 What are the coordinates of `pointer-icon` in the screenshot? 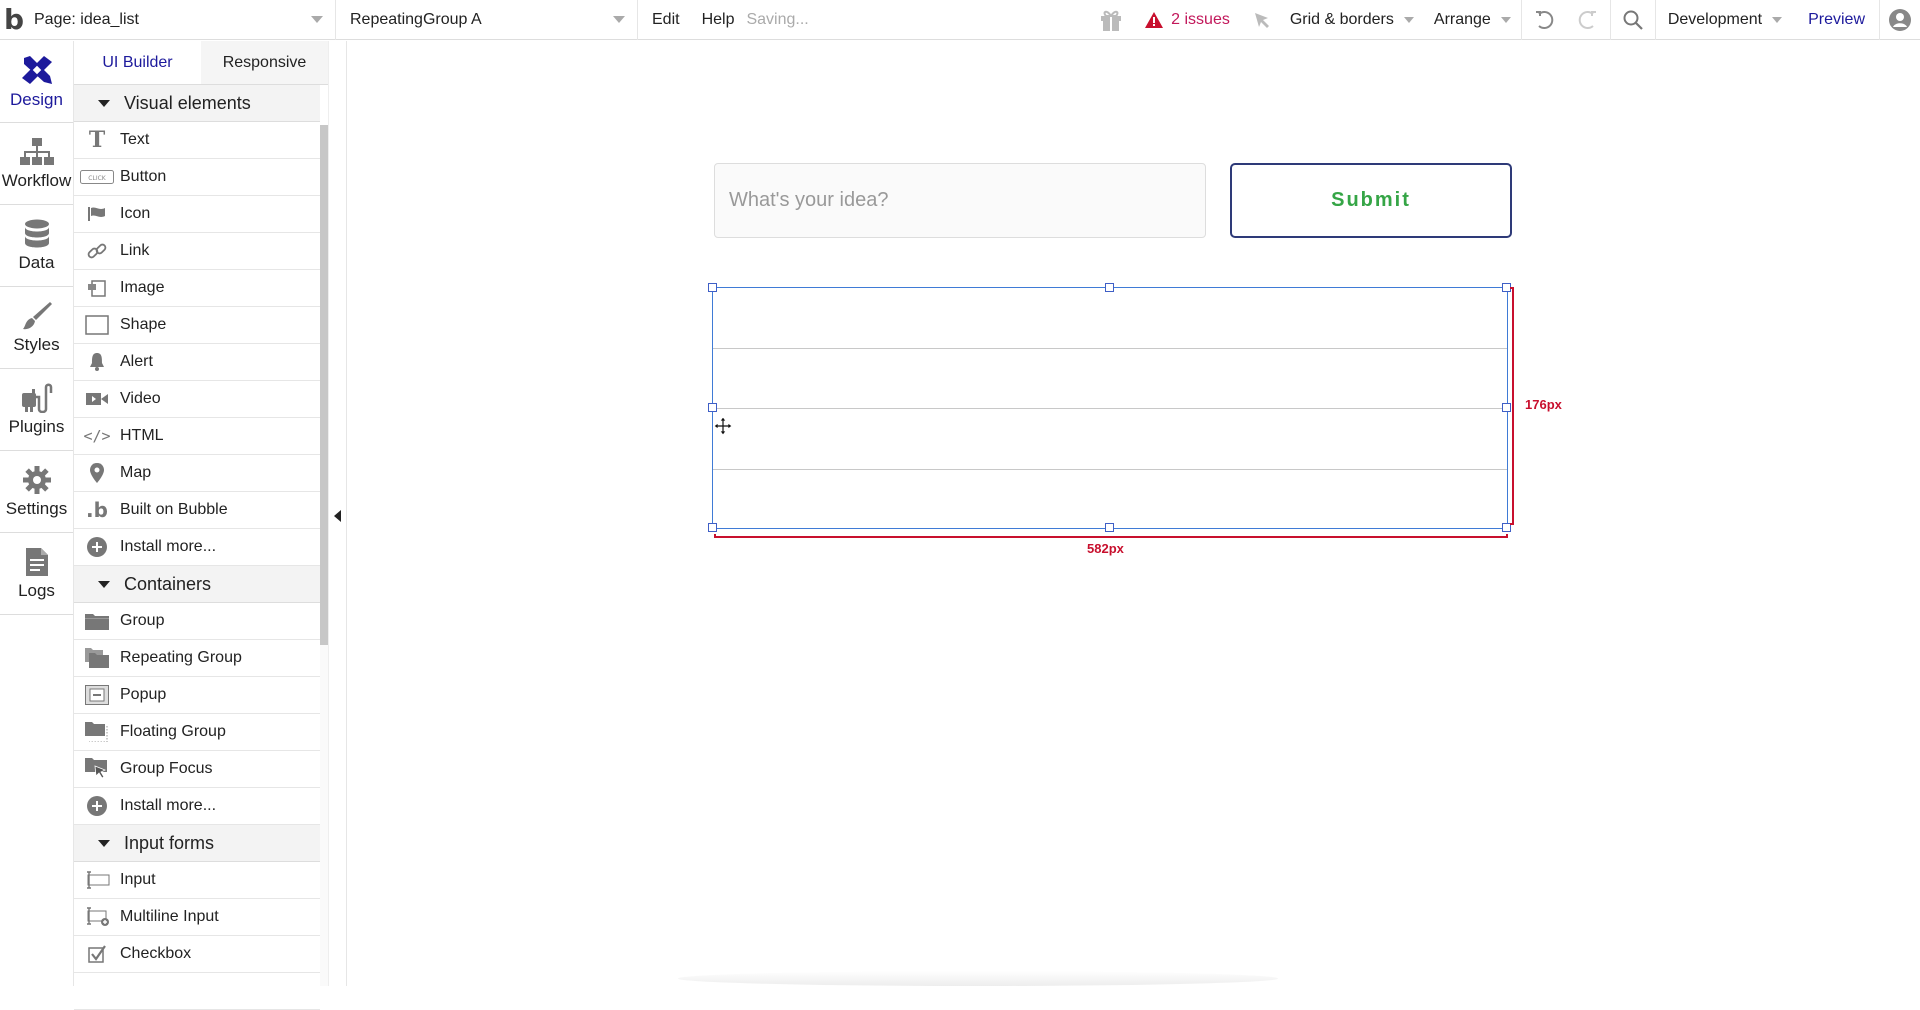 It's located at (1262, 20).